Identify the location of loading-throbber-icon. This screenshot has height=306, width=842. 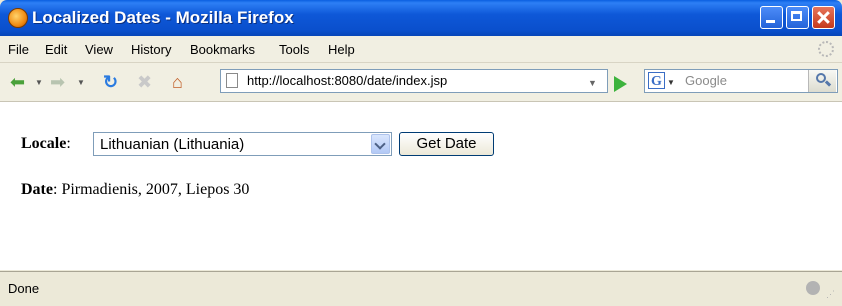
(826, 49).